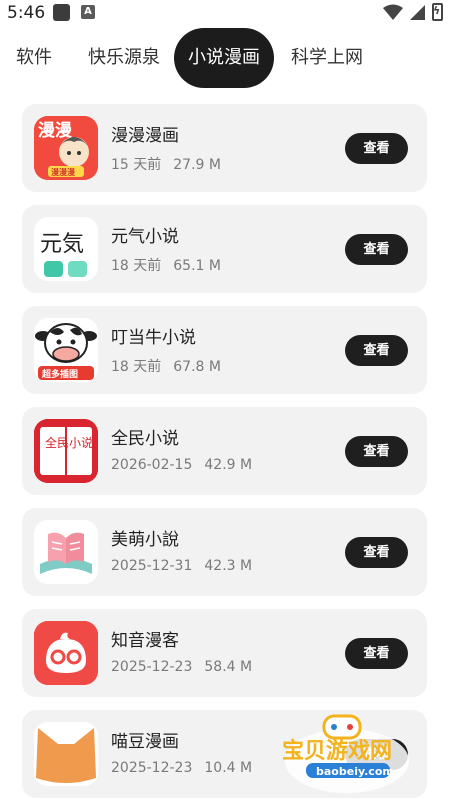 The height and width of the screenshot is (800, 450). What do you see at coordinates (224, 552) in the screenshot?
I see `list-item: 美萌小說 2025-12-31 42.3 M 查看` at bounding box center [224, 552].